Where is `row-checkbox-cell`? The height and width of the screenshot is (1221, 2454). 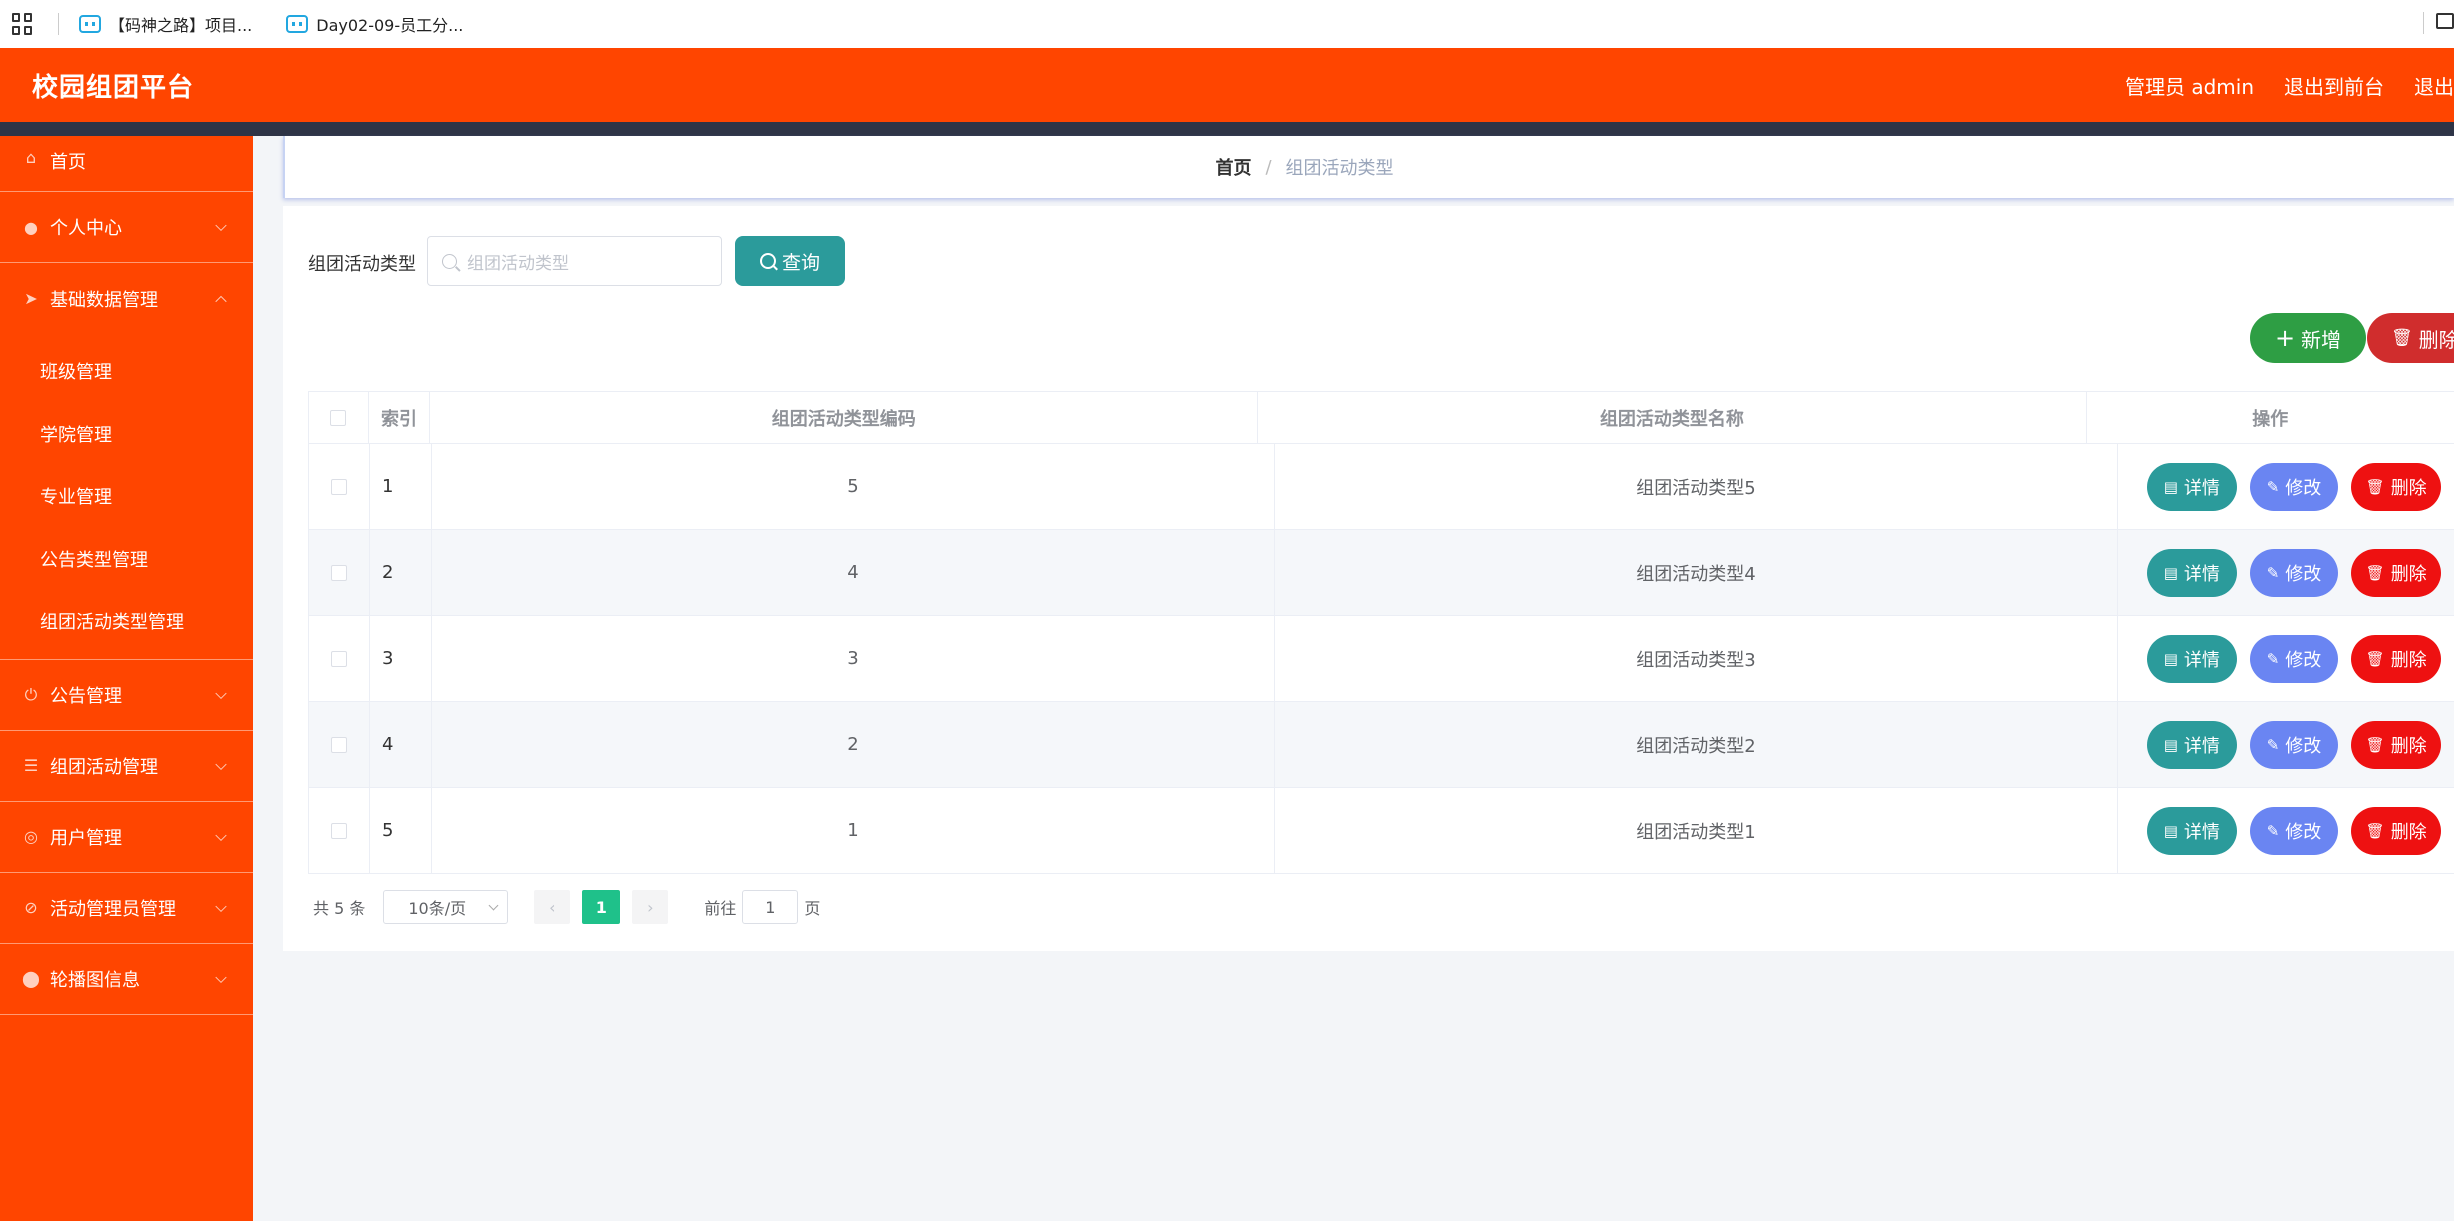
row-checkbox-cell is located at coordinates (339, 658).